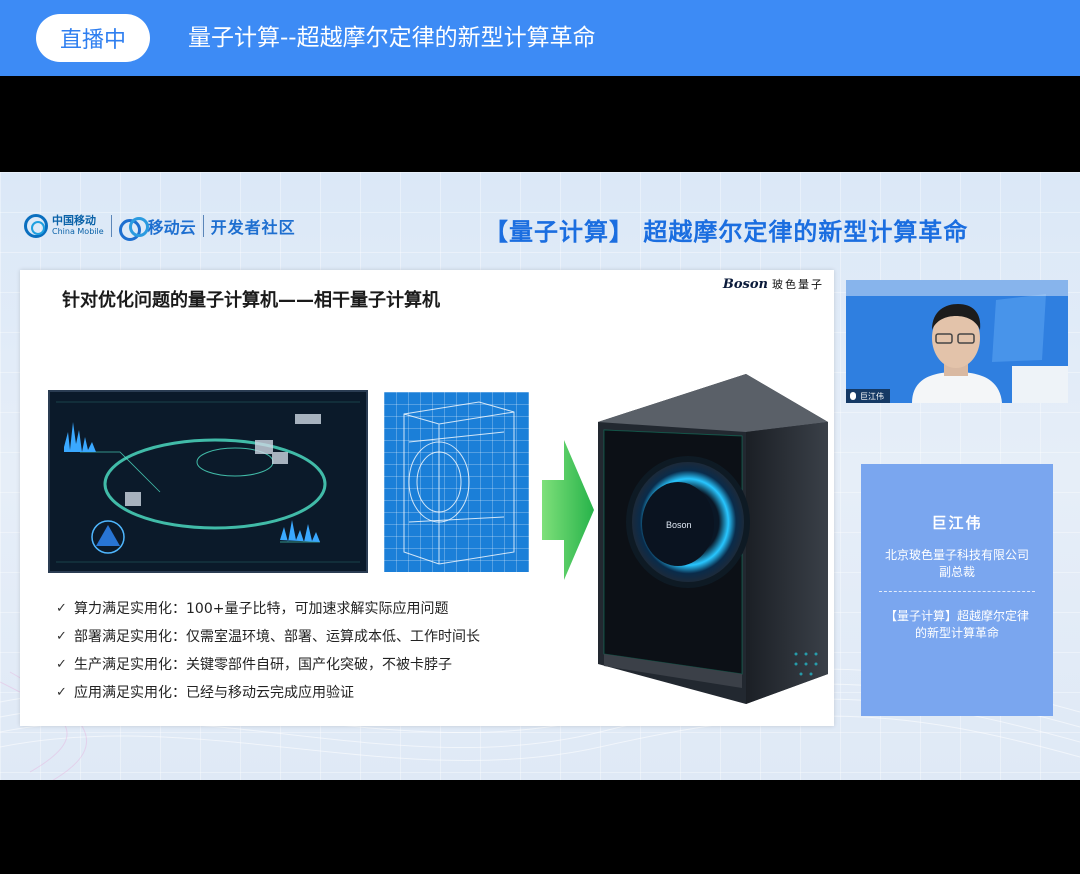  Describe the element at coordinates (957, 523) in the screenshot. I see `speaker-name: 巨江伟` at that location.